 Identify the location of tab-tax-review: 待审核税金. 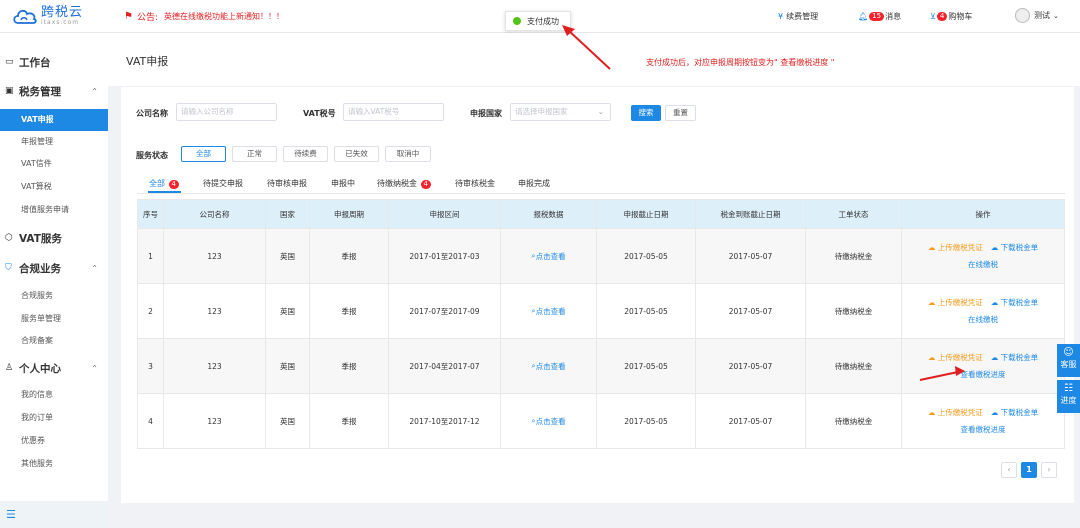
(475, 183).